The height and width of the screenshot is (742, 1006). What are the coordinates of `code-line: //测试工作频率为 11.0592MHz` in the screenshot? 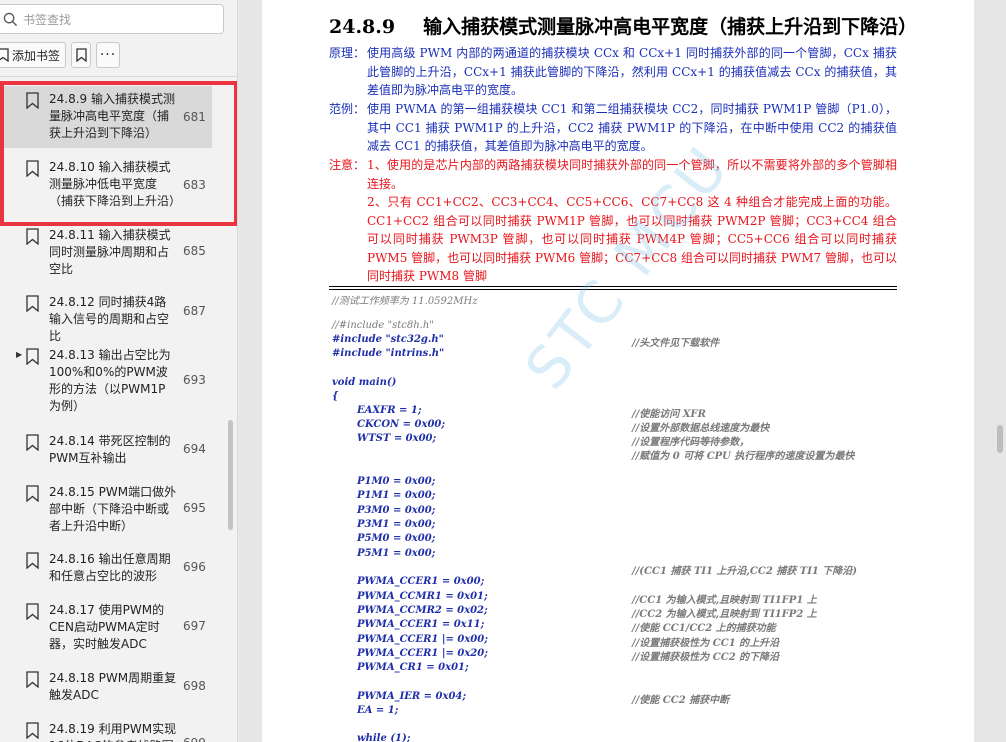 It's located at (405, 301).